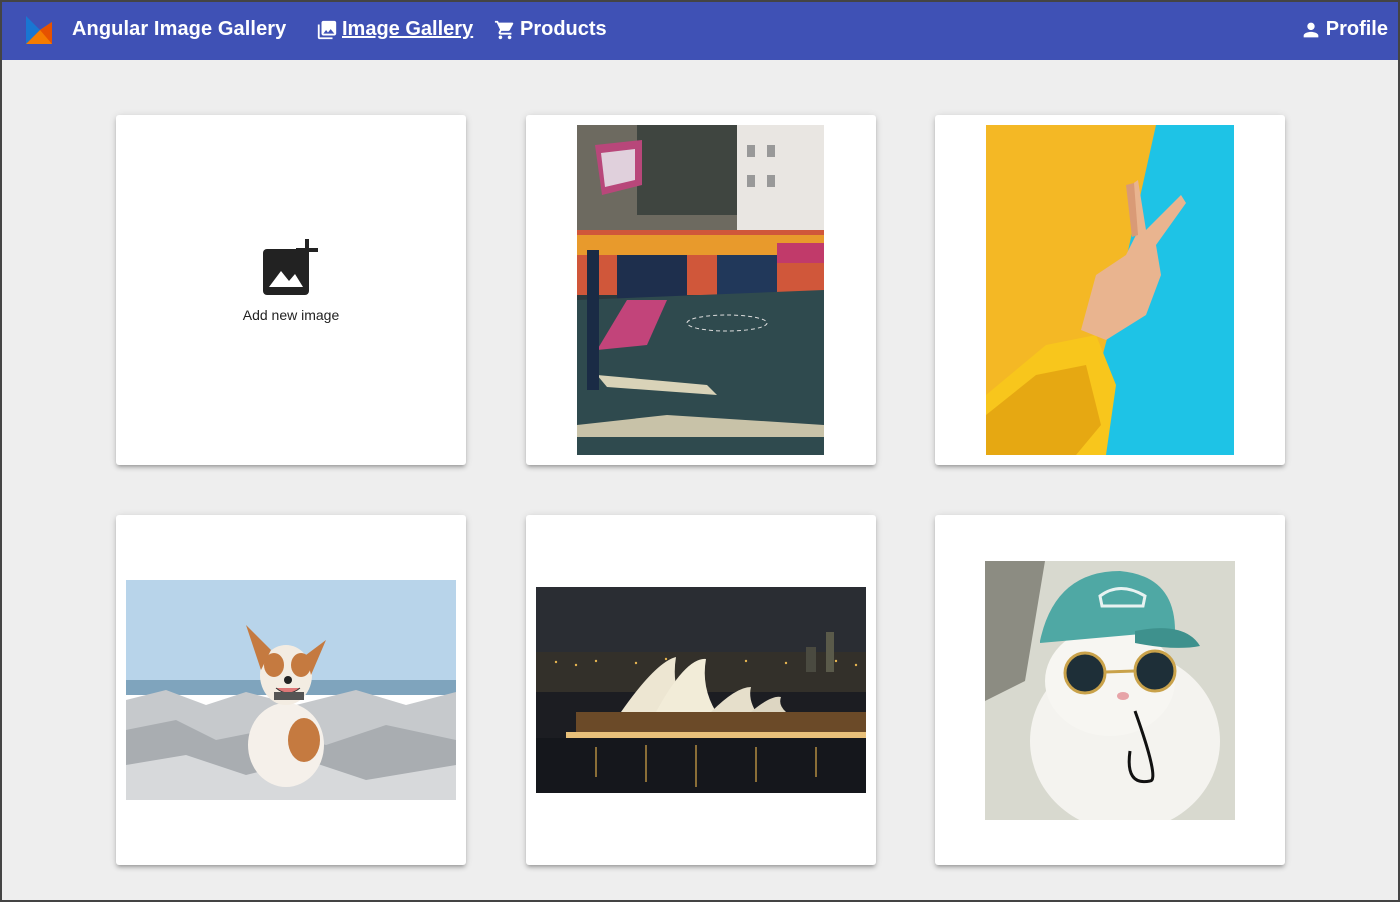  Describe the element at coordinates (291, 315) in the screenshot. I see `add-image-label: Add new image` at that location.